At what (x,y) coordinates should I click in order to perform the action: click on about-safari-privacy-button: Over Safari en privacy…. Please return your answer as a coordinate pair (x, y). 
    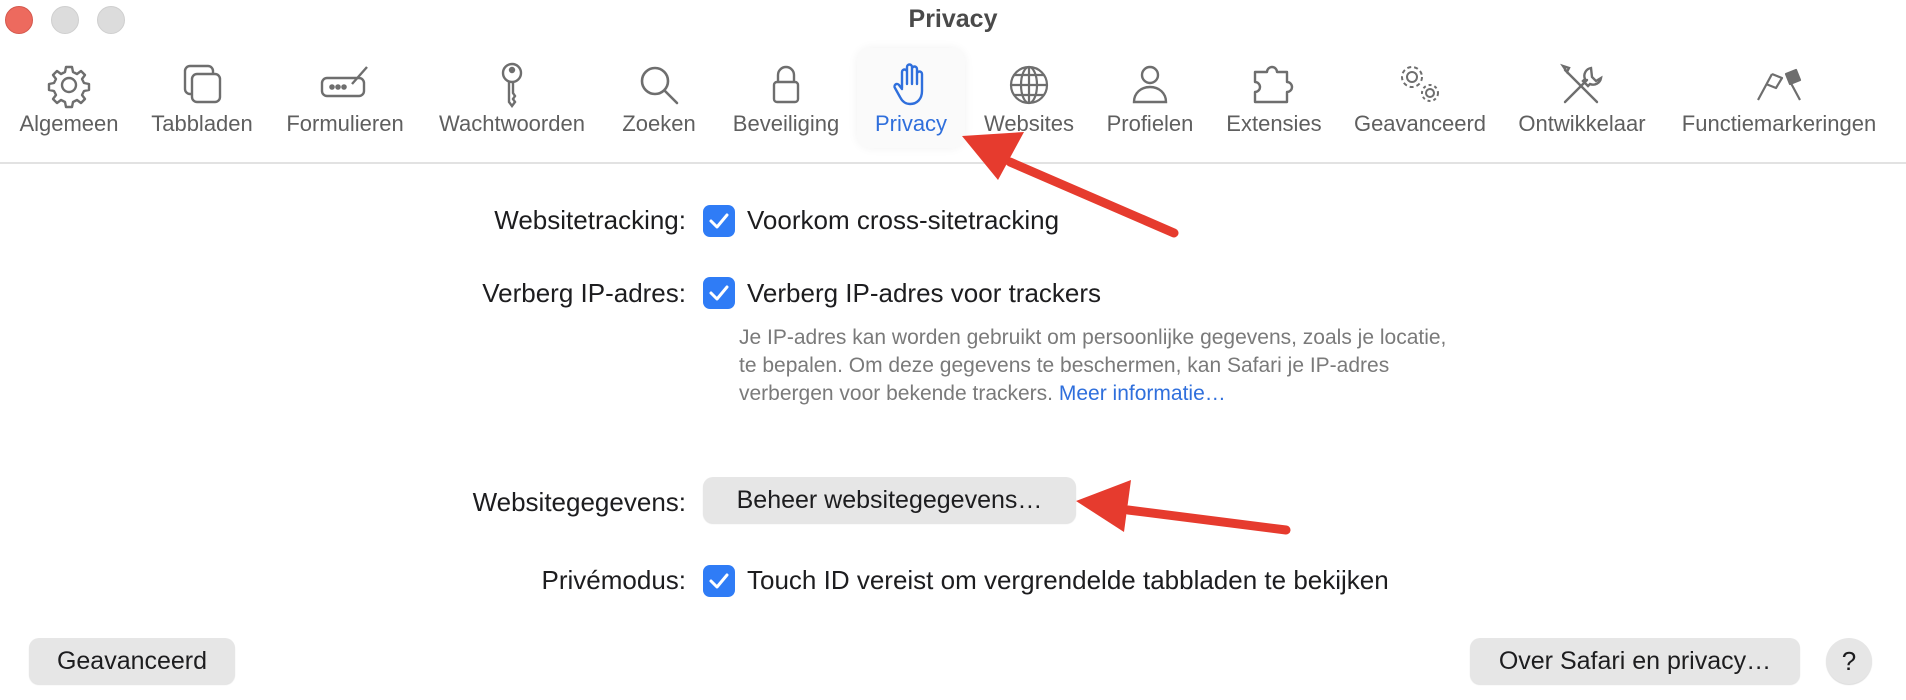
    Looking at the image, I should click on (1635, 661).